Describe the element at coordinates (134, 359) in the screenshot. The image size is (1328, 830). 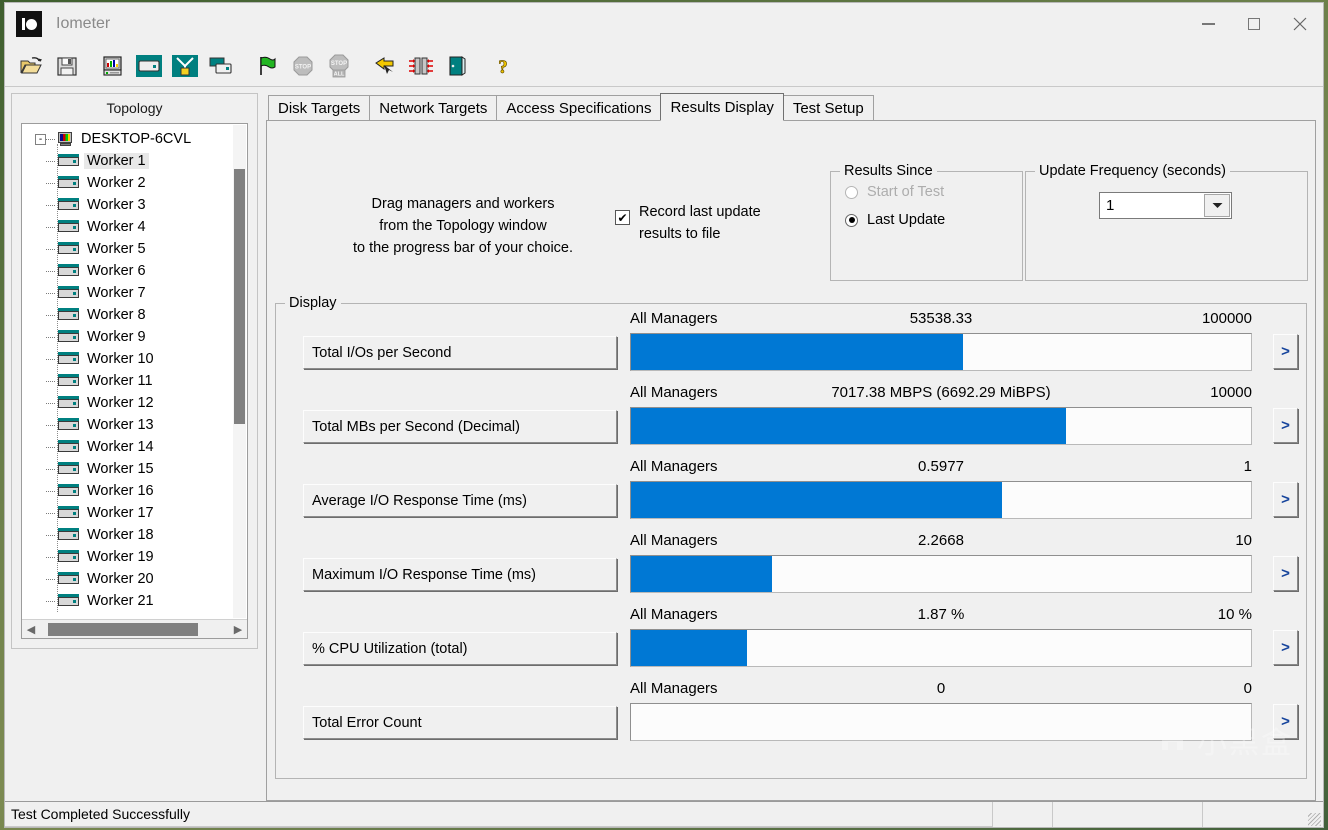
I see `tree-node-worker: Worker 10` at that location.